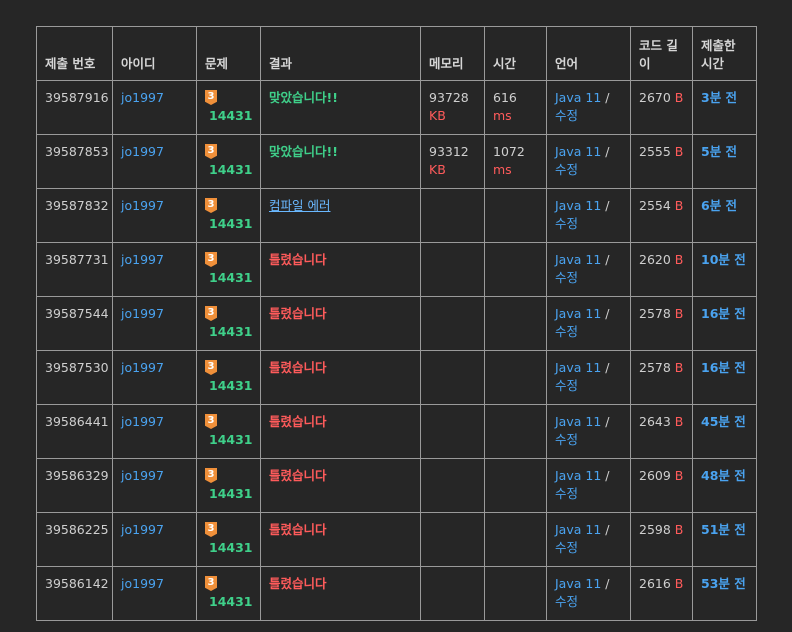 The image size is (792, 632). Describe the element at coordinates (724, 431) in the screenshot. I see `submitted-time-cell: 45분 전` at that location.